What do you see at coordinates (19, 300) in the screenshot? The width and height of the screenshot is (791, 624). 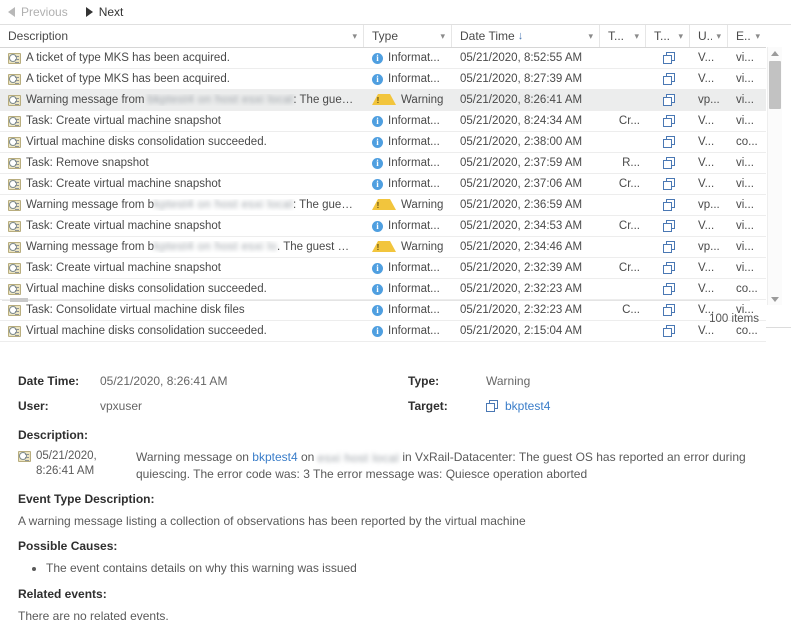 I see `horizontal-scrollbar-thumb` at bounding box center [19, 300].